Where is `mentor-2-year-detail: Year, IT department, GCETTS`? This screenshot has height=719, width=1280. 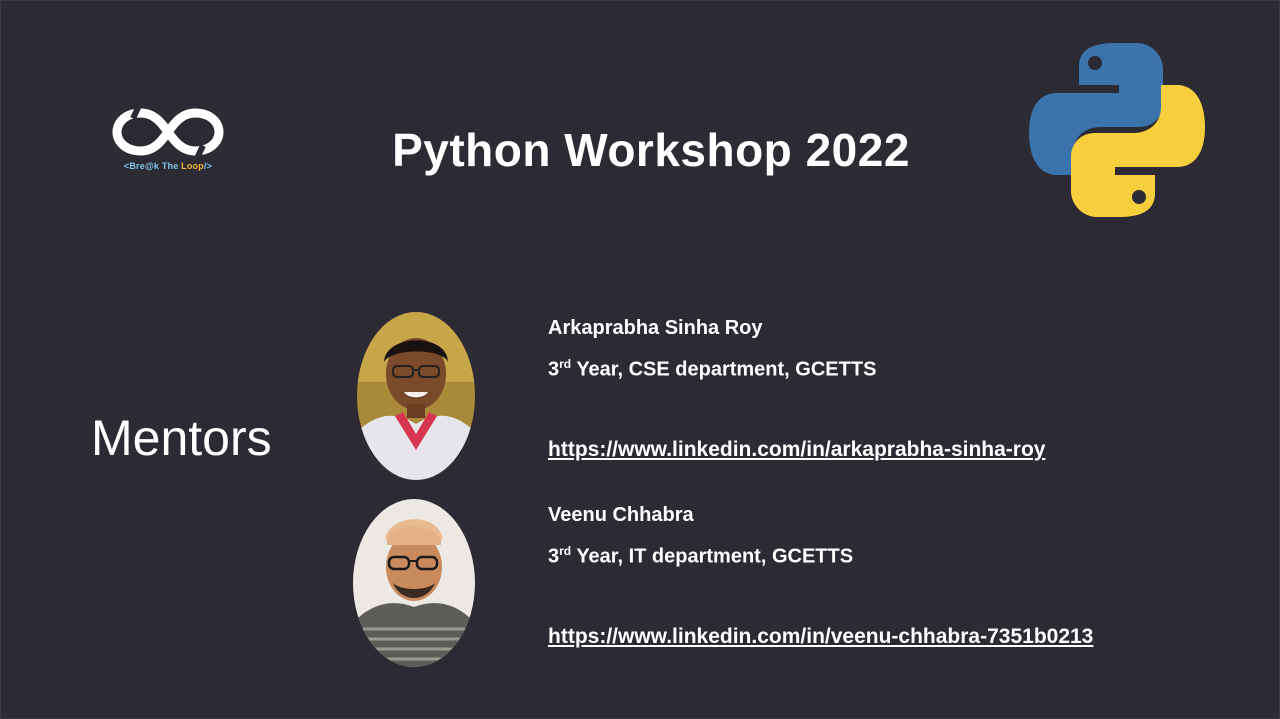
mentor-2-year-detail: Year, IT department, GCETTS is located at coordinates (712, 556).